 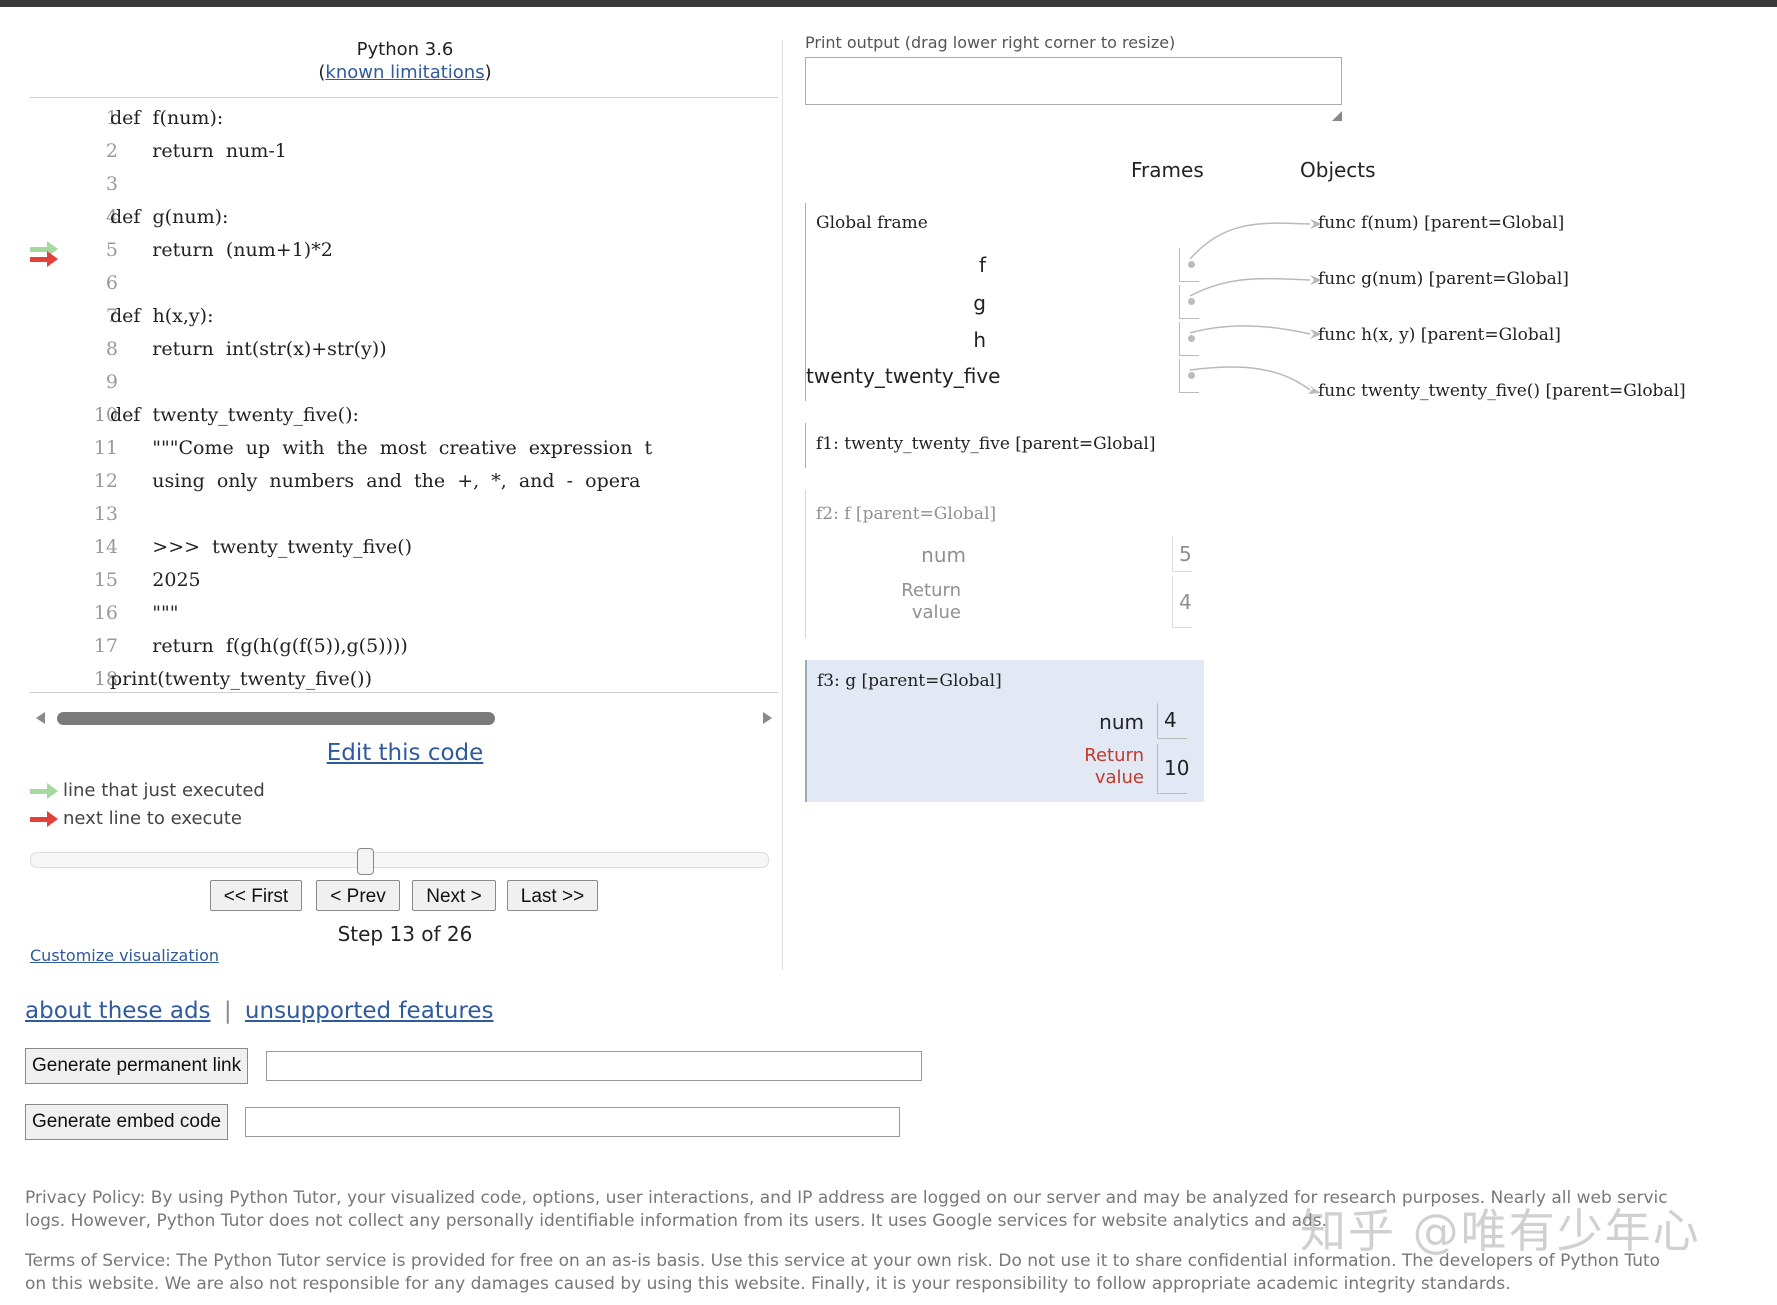 What do you see at coordinates (180, 792) in the screenshot?
I see `legend-just-executed: line that just executed` at bounding box center [180, 792].